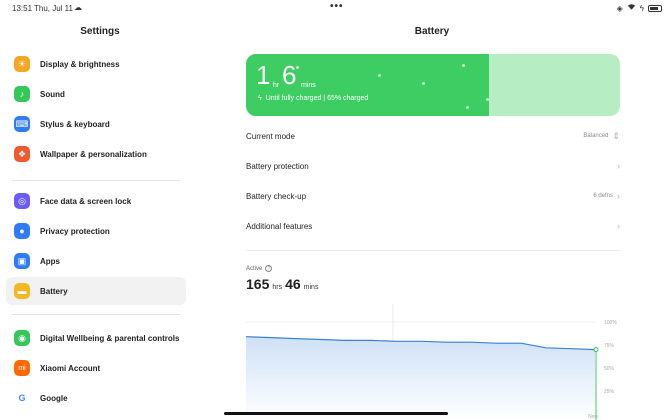 The height and width of the screenshot is (420, 672). What do you see at coordinates (603, 196) in the screenshot?
I see `checkup-value: 6 defns` at bounding box center [603, 196].